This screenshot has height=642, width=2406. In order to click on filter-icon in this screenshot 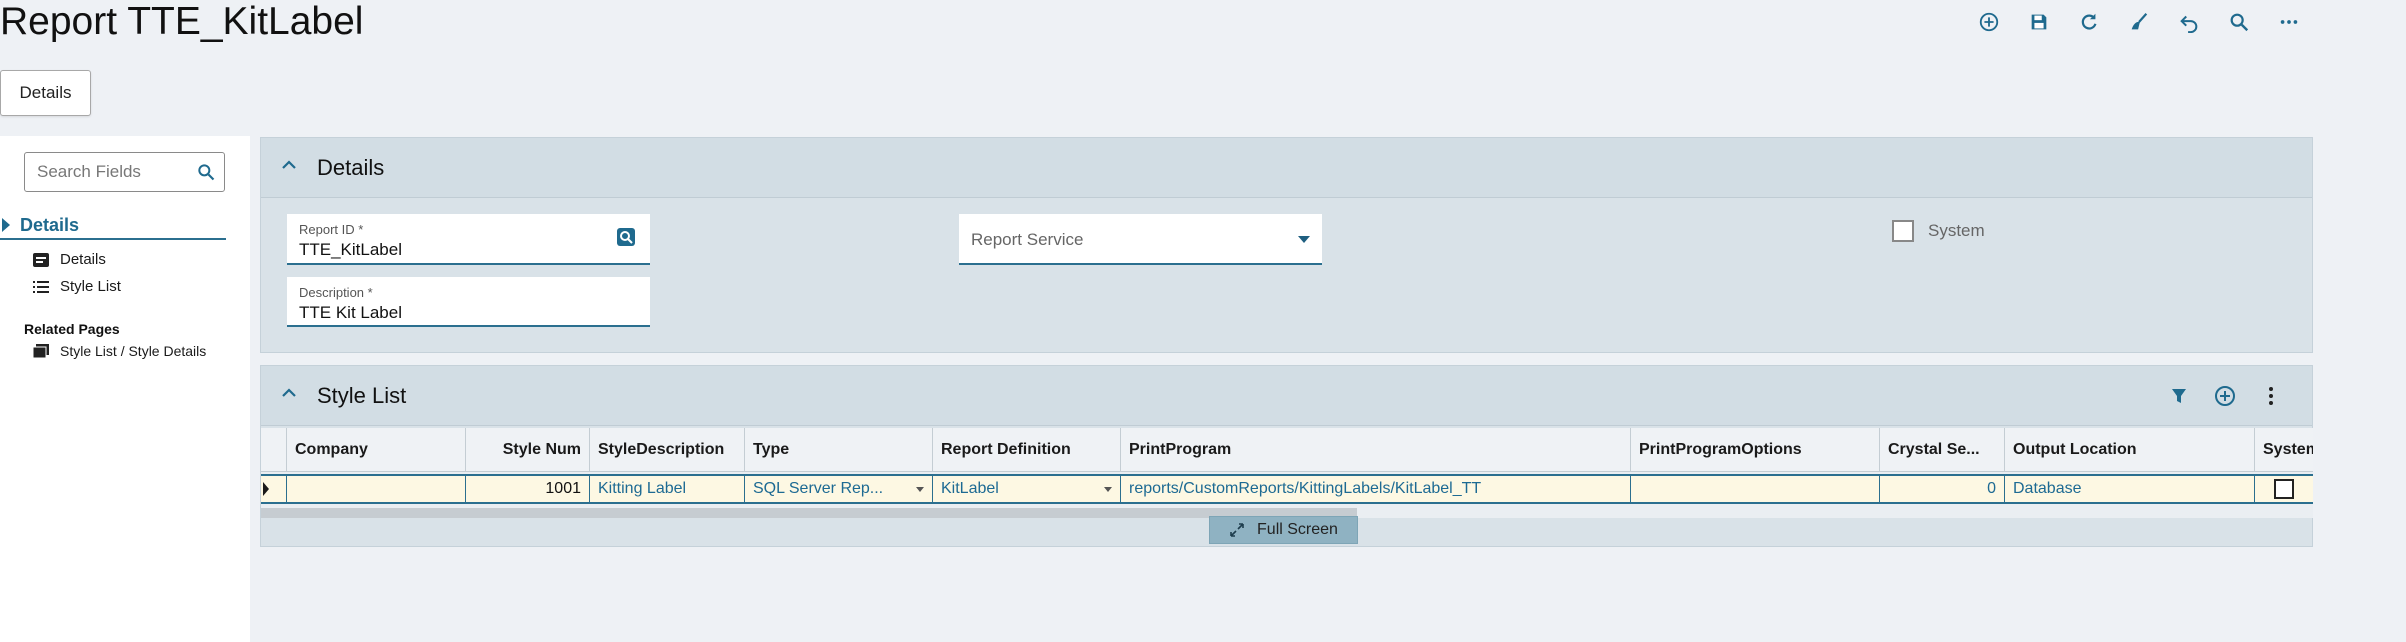, I will do `click(2179, 396)`.